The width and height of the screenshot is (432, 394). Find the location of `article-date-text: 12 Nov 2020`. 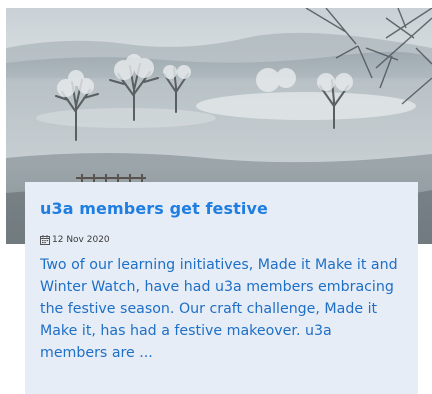

article-date-text: 12 Nov 2020 is located at coordinates (81, 240).